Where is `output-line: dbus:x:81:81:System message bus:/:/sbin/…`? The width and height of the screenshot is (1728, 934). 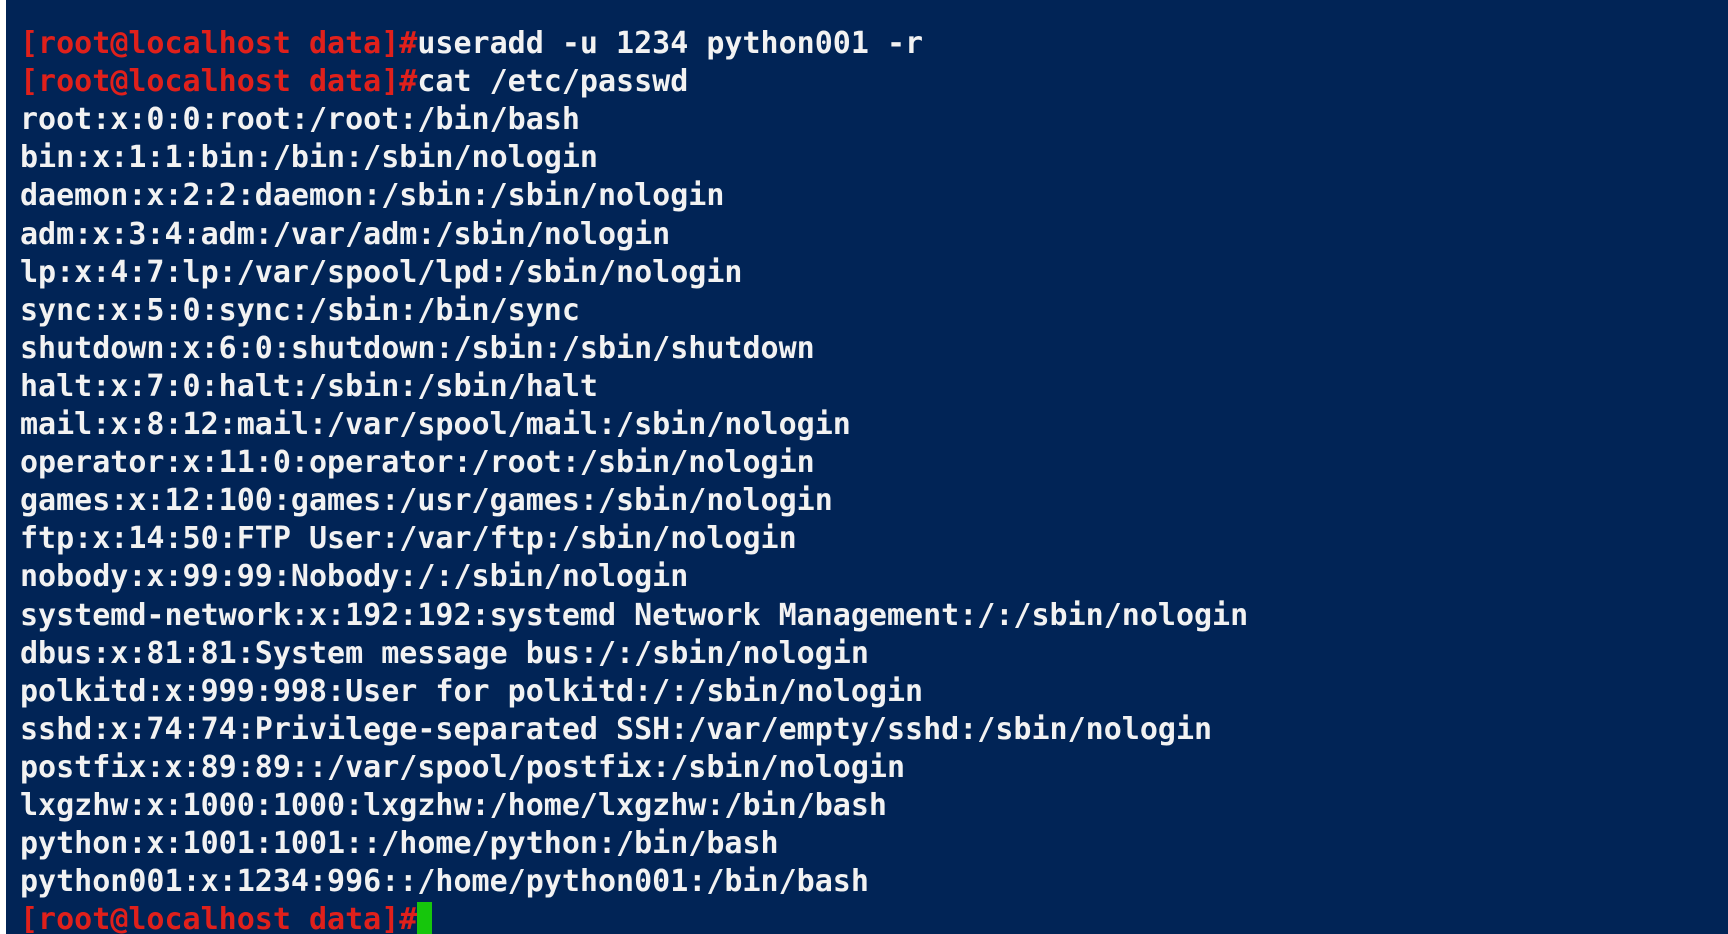 output-line: dbus:x:81:81:System message bus:/:/sbin/… is located at coordinates (634, 654).